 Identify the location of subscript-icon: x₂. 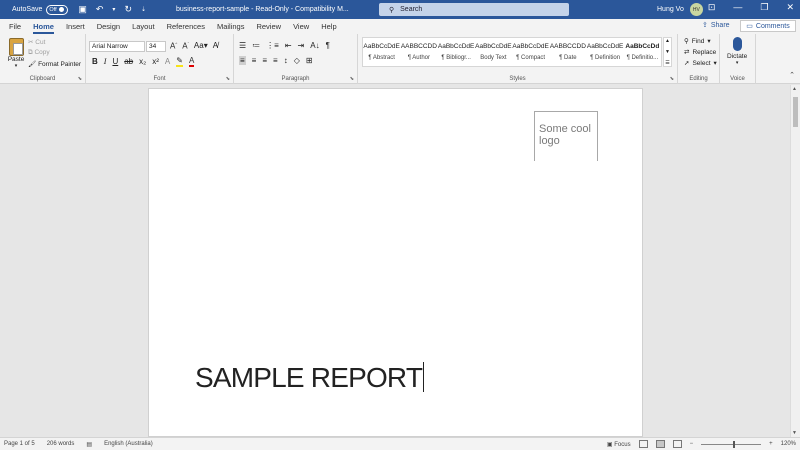
(142, 61).